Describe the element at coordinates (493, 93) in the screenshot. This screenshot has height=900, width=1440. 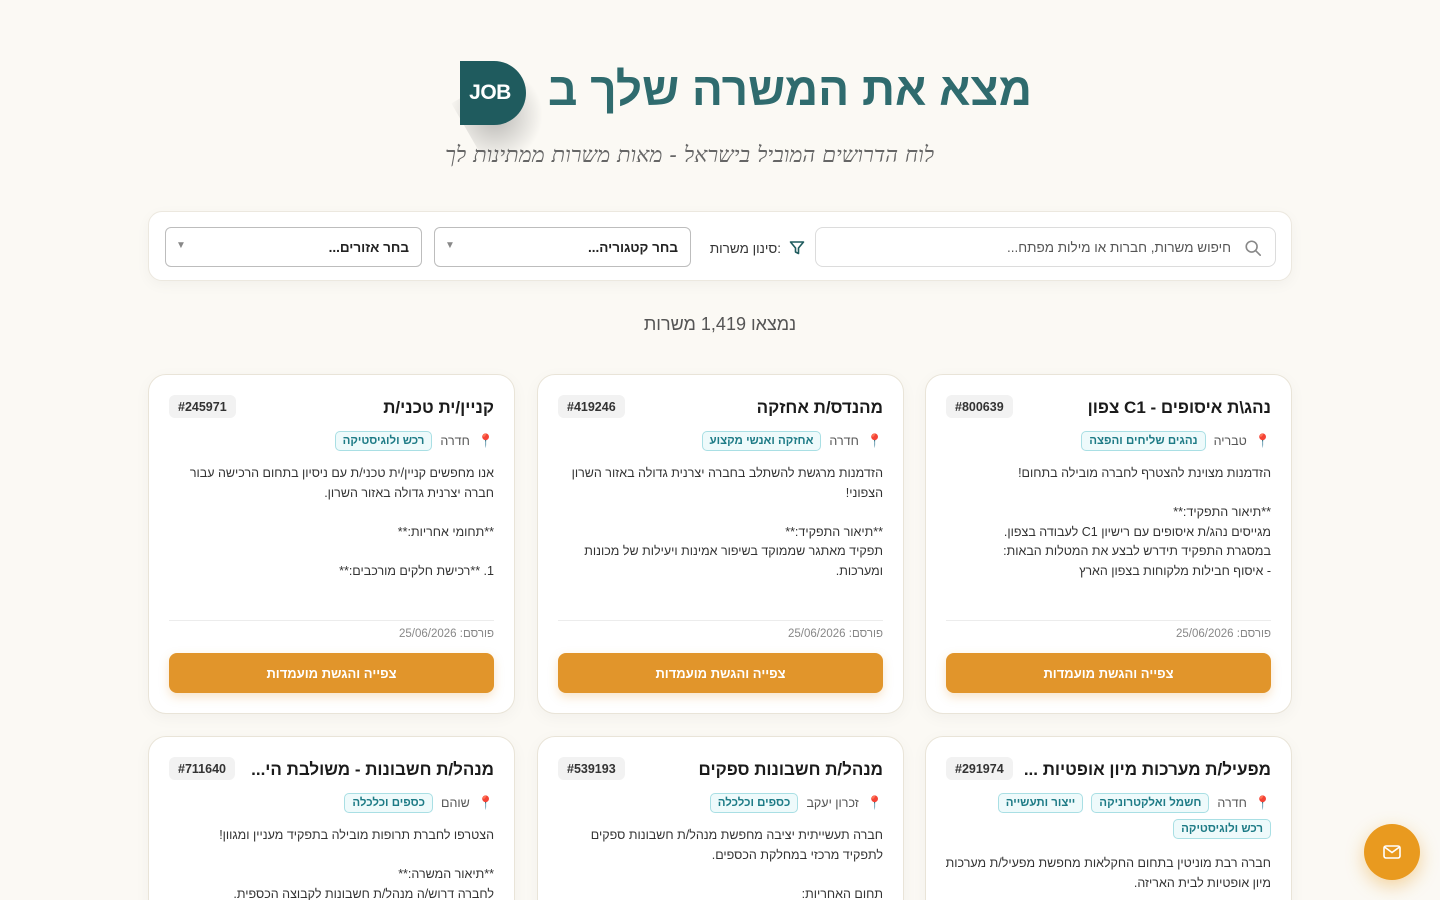
I see `logo-badge: JOB` at that location.